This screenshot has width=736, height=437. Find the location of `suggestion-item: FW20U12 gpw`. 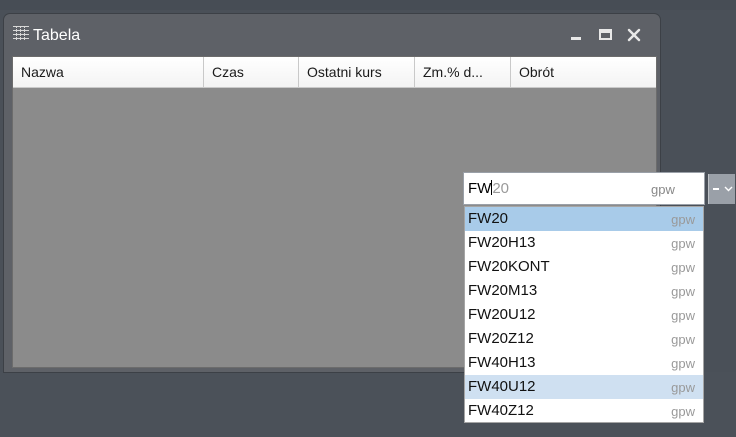

suggestion-item: FW20U12 gpw is located at coordinates (584, 315).